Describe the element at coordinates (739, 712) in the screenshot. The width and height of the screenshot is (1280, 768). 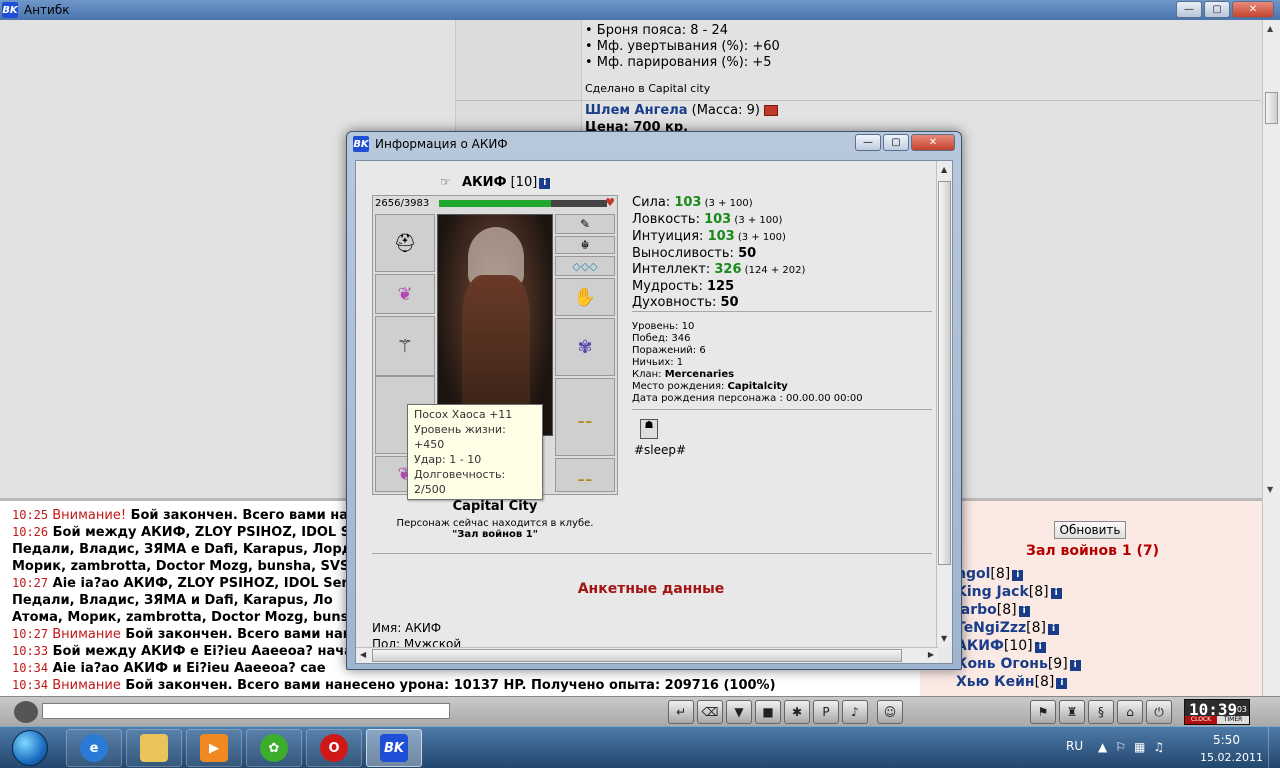
I see `filter-icon: ▼` at that location.